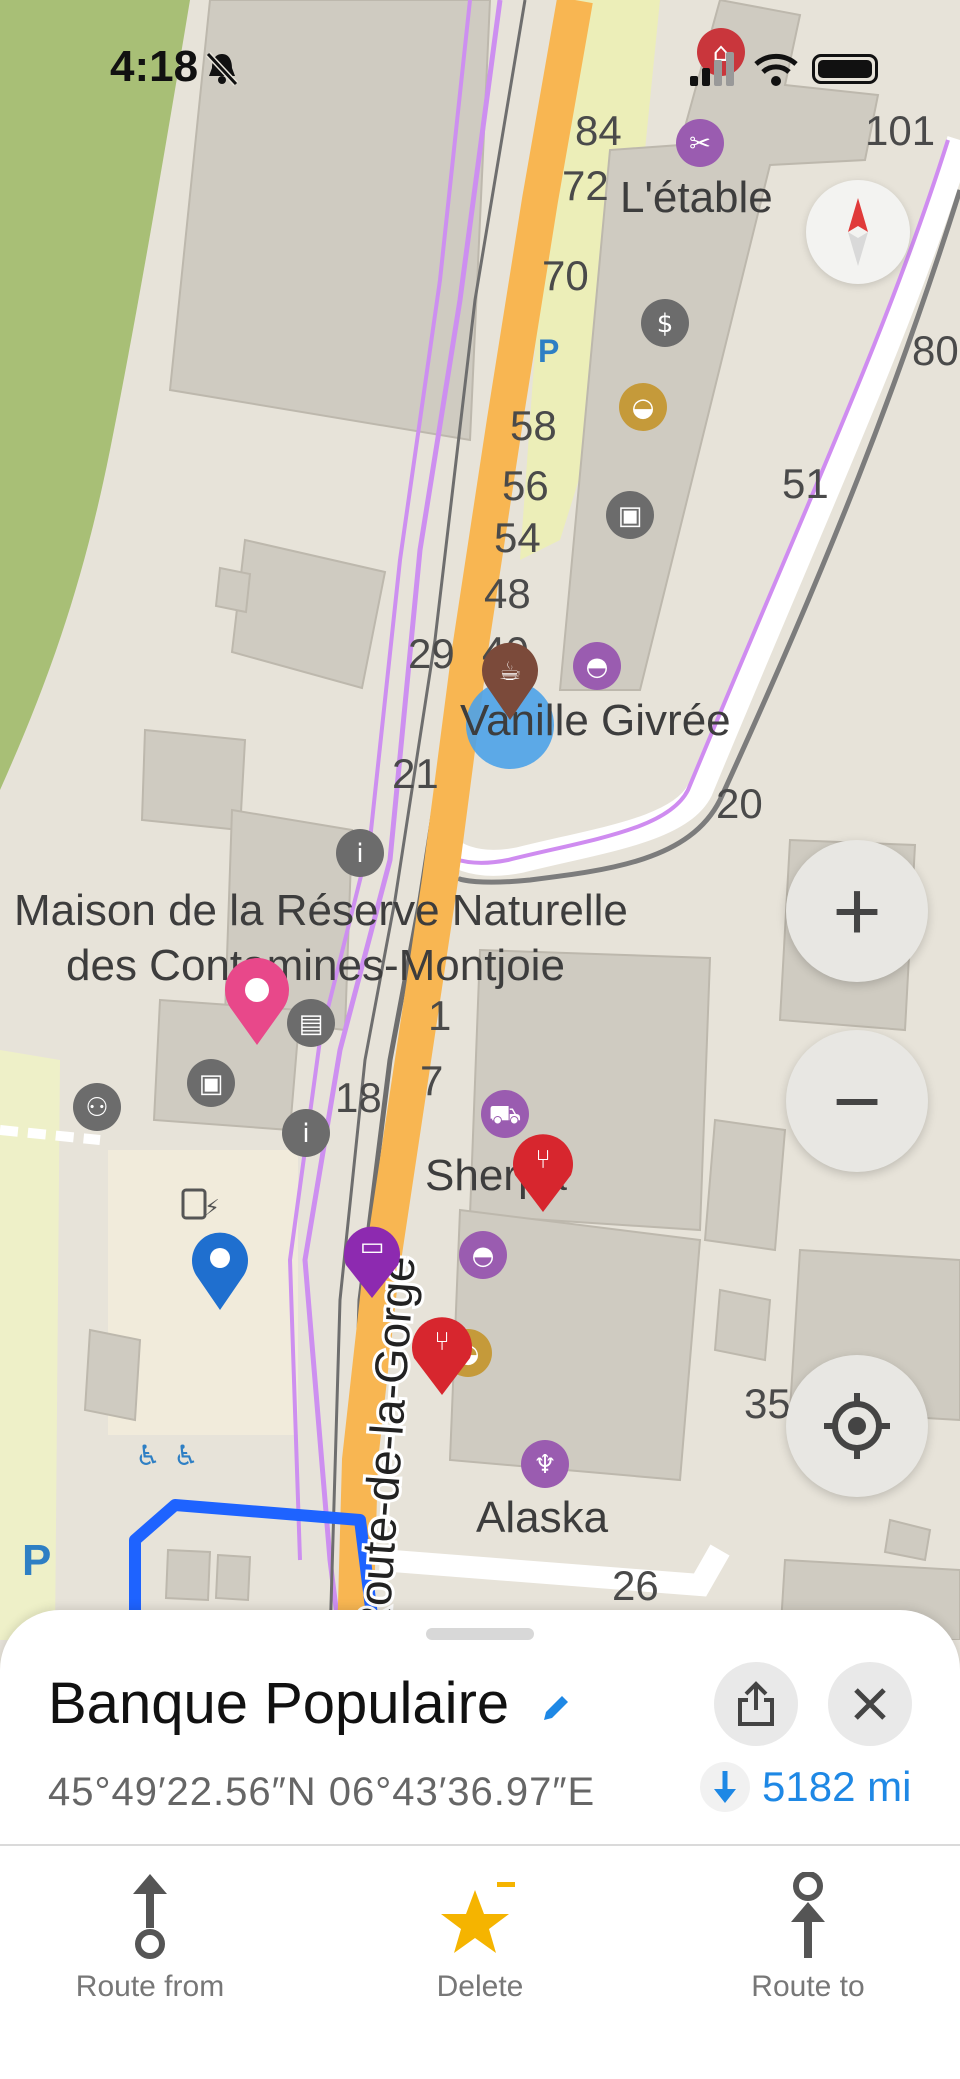 Image resolution: width=960 pixels, height=2079 pixels. I want to click on place-title: Banque Populaire, so click(279, 1703).